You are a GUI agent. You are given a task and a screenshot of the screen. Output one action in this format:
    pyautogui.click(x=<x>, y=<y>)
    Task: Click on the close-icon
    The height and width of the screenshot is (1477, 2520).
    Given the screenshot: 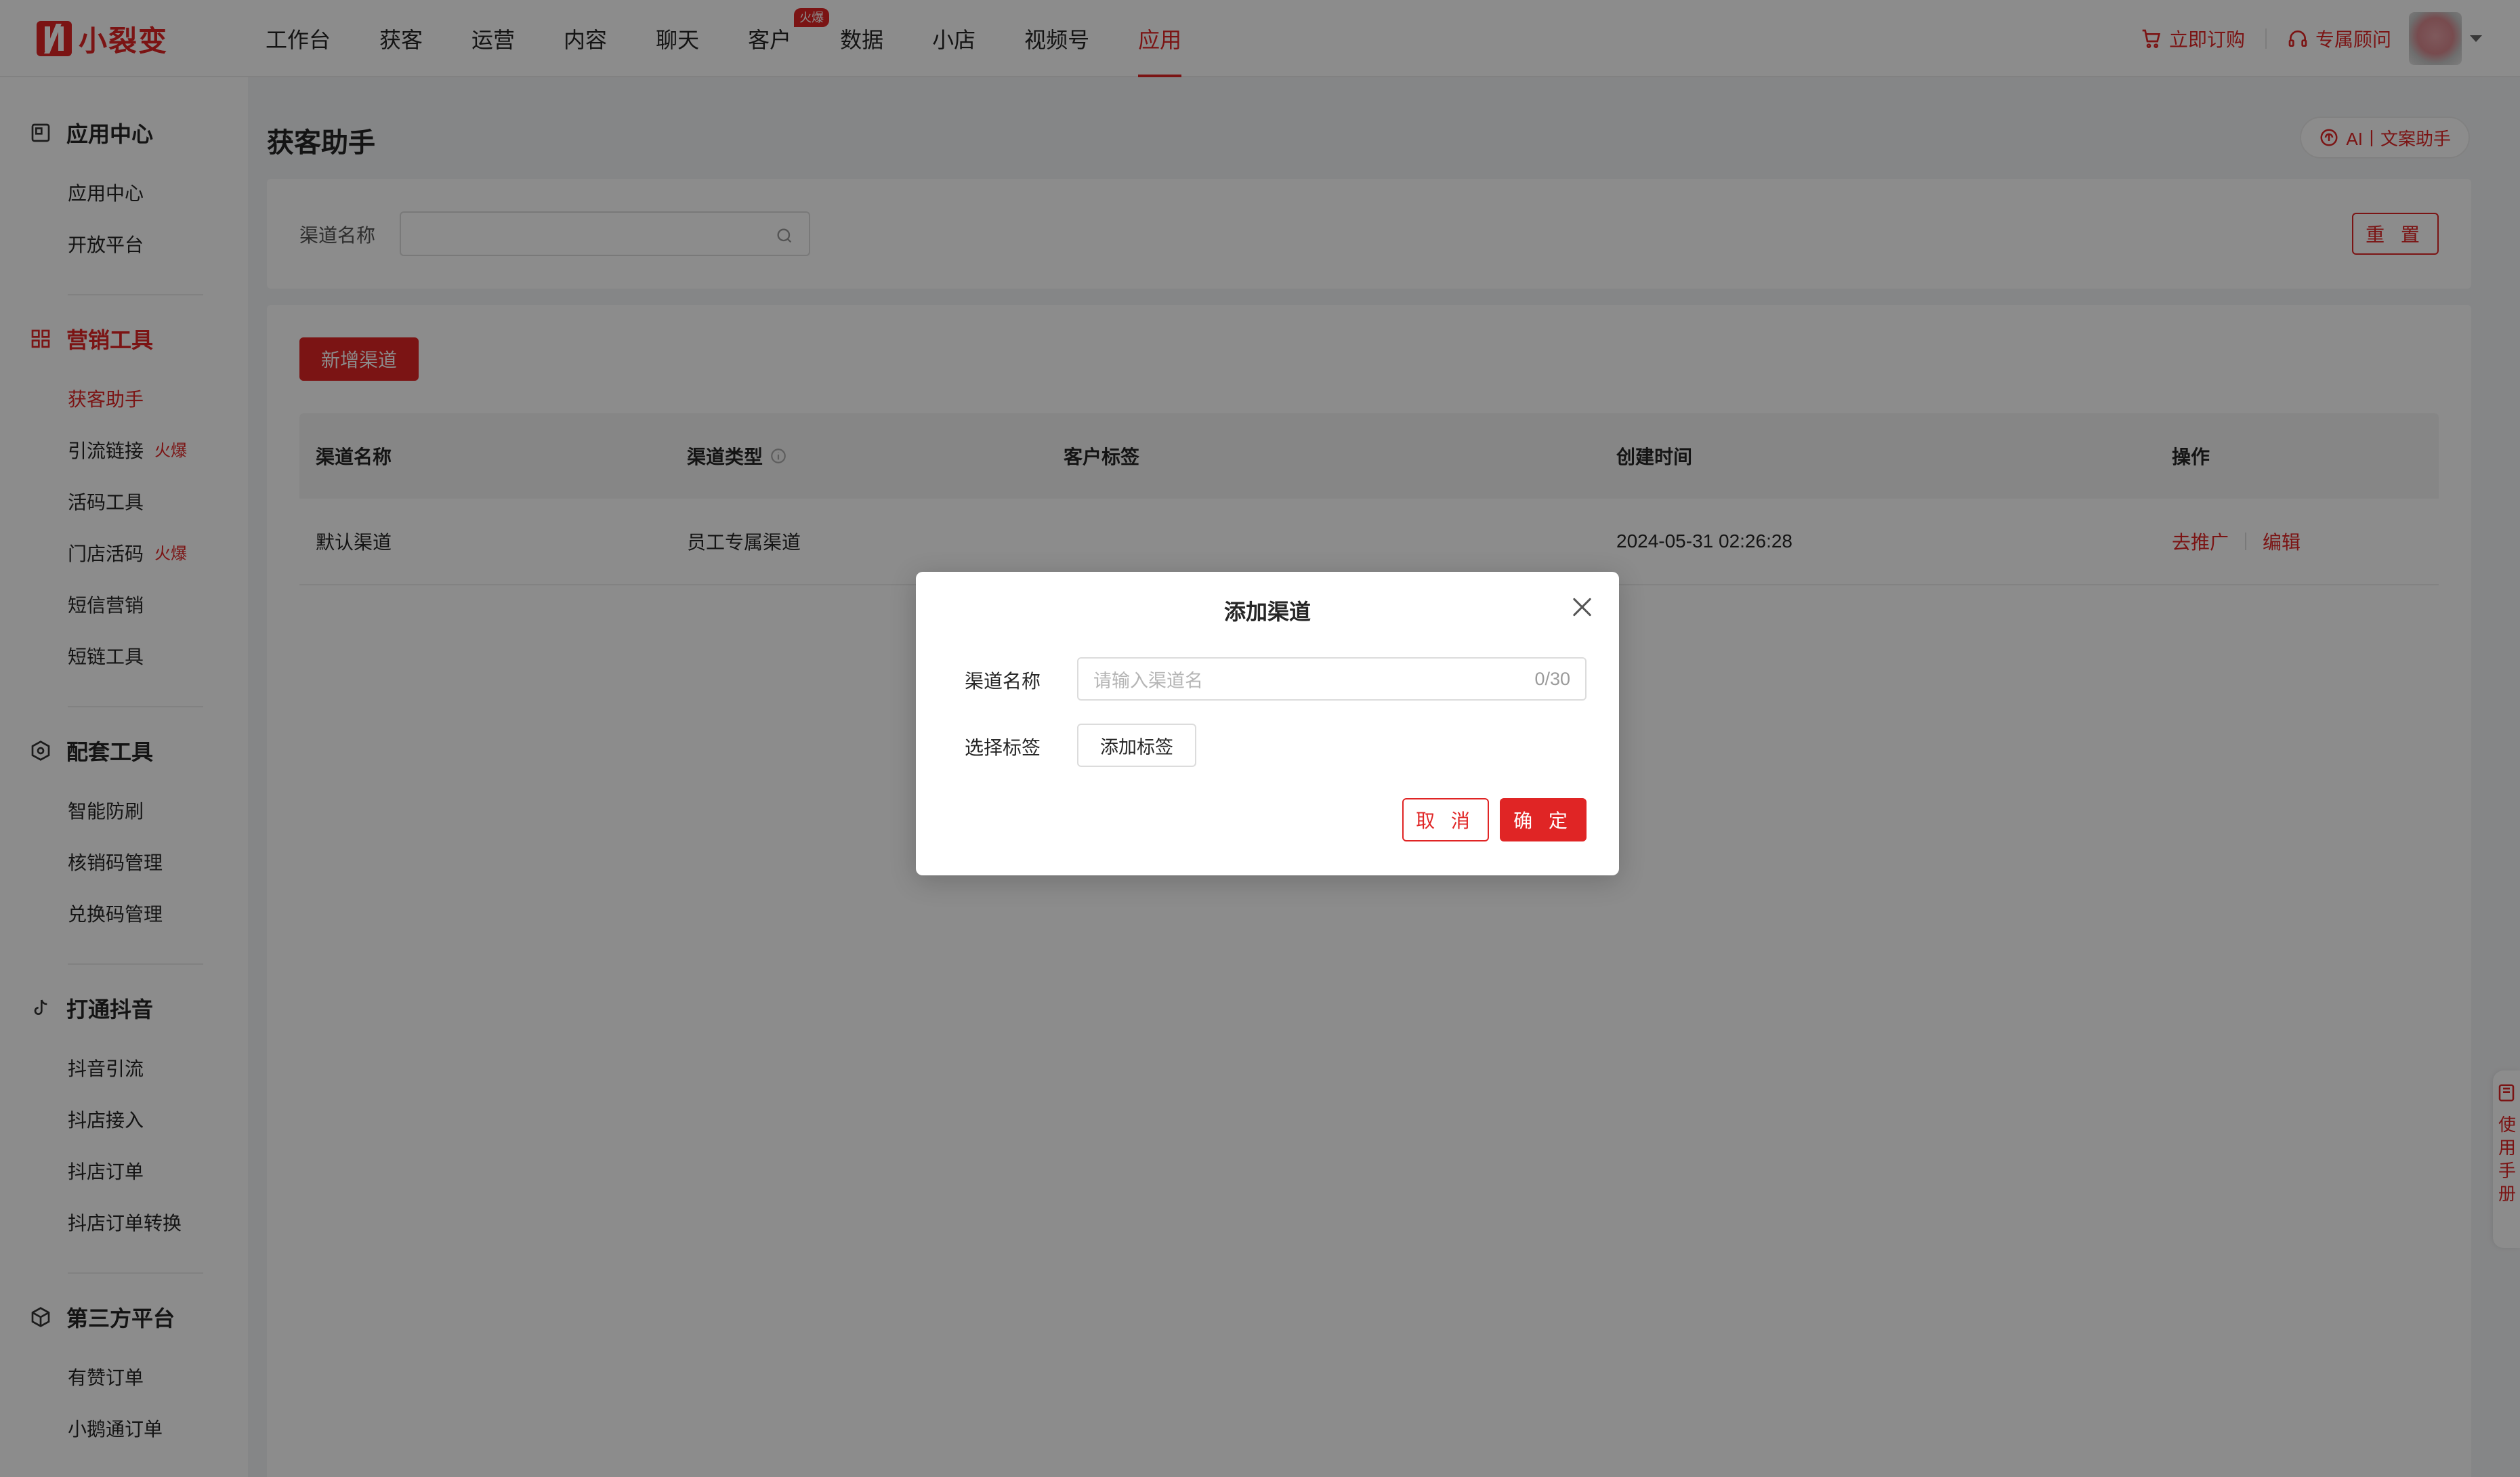 What is the action you would take?
    pyautogui.click(x=1582, y=606)
    